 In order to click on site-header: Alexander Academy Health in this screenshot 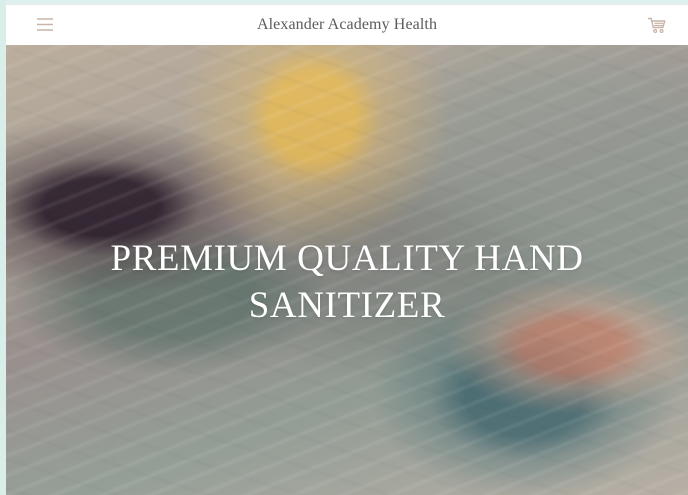, I will do `click(347, 24)`.